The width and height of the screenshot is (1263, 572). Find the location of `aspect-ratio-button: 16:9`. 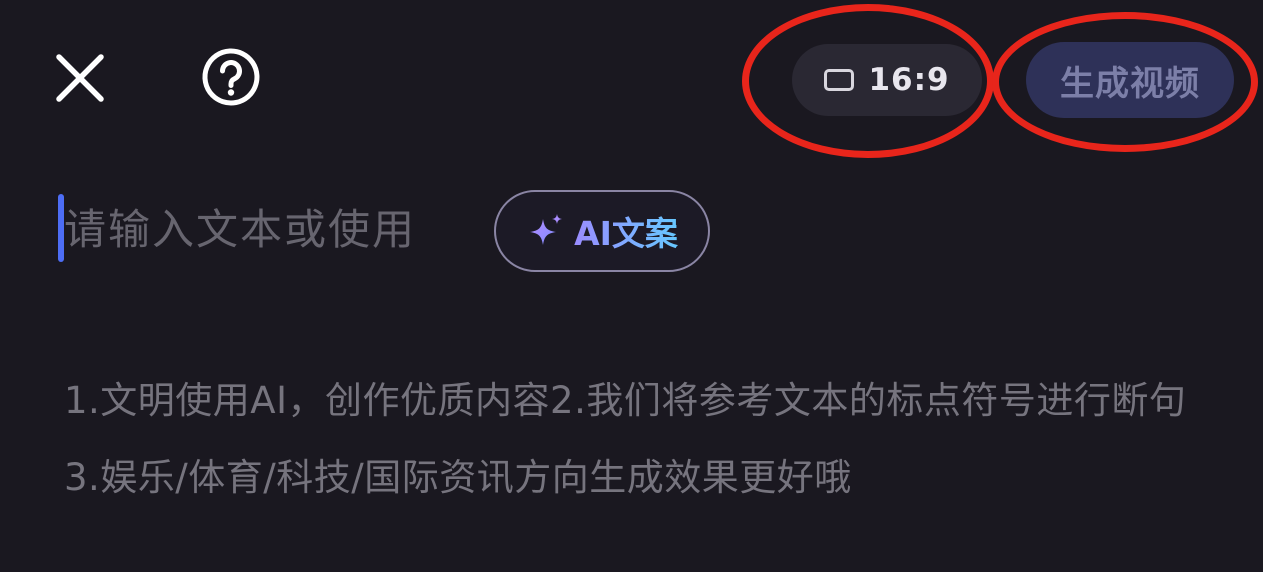

aspect-ratio-button: 16:9 is located at coordinates (887, 80).